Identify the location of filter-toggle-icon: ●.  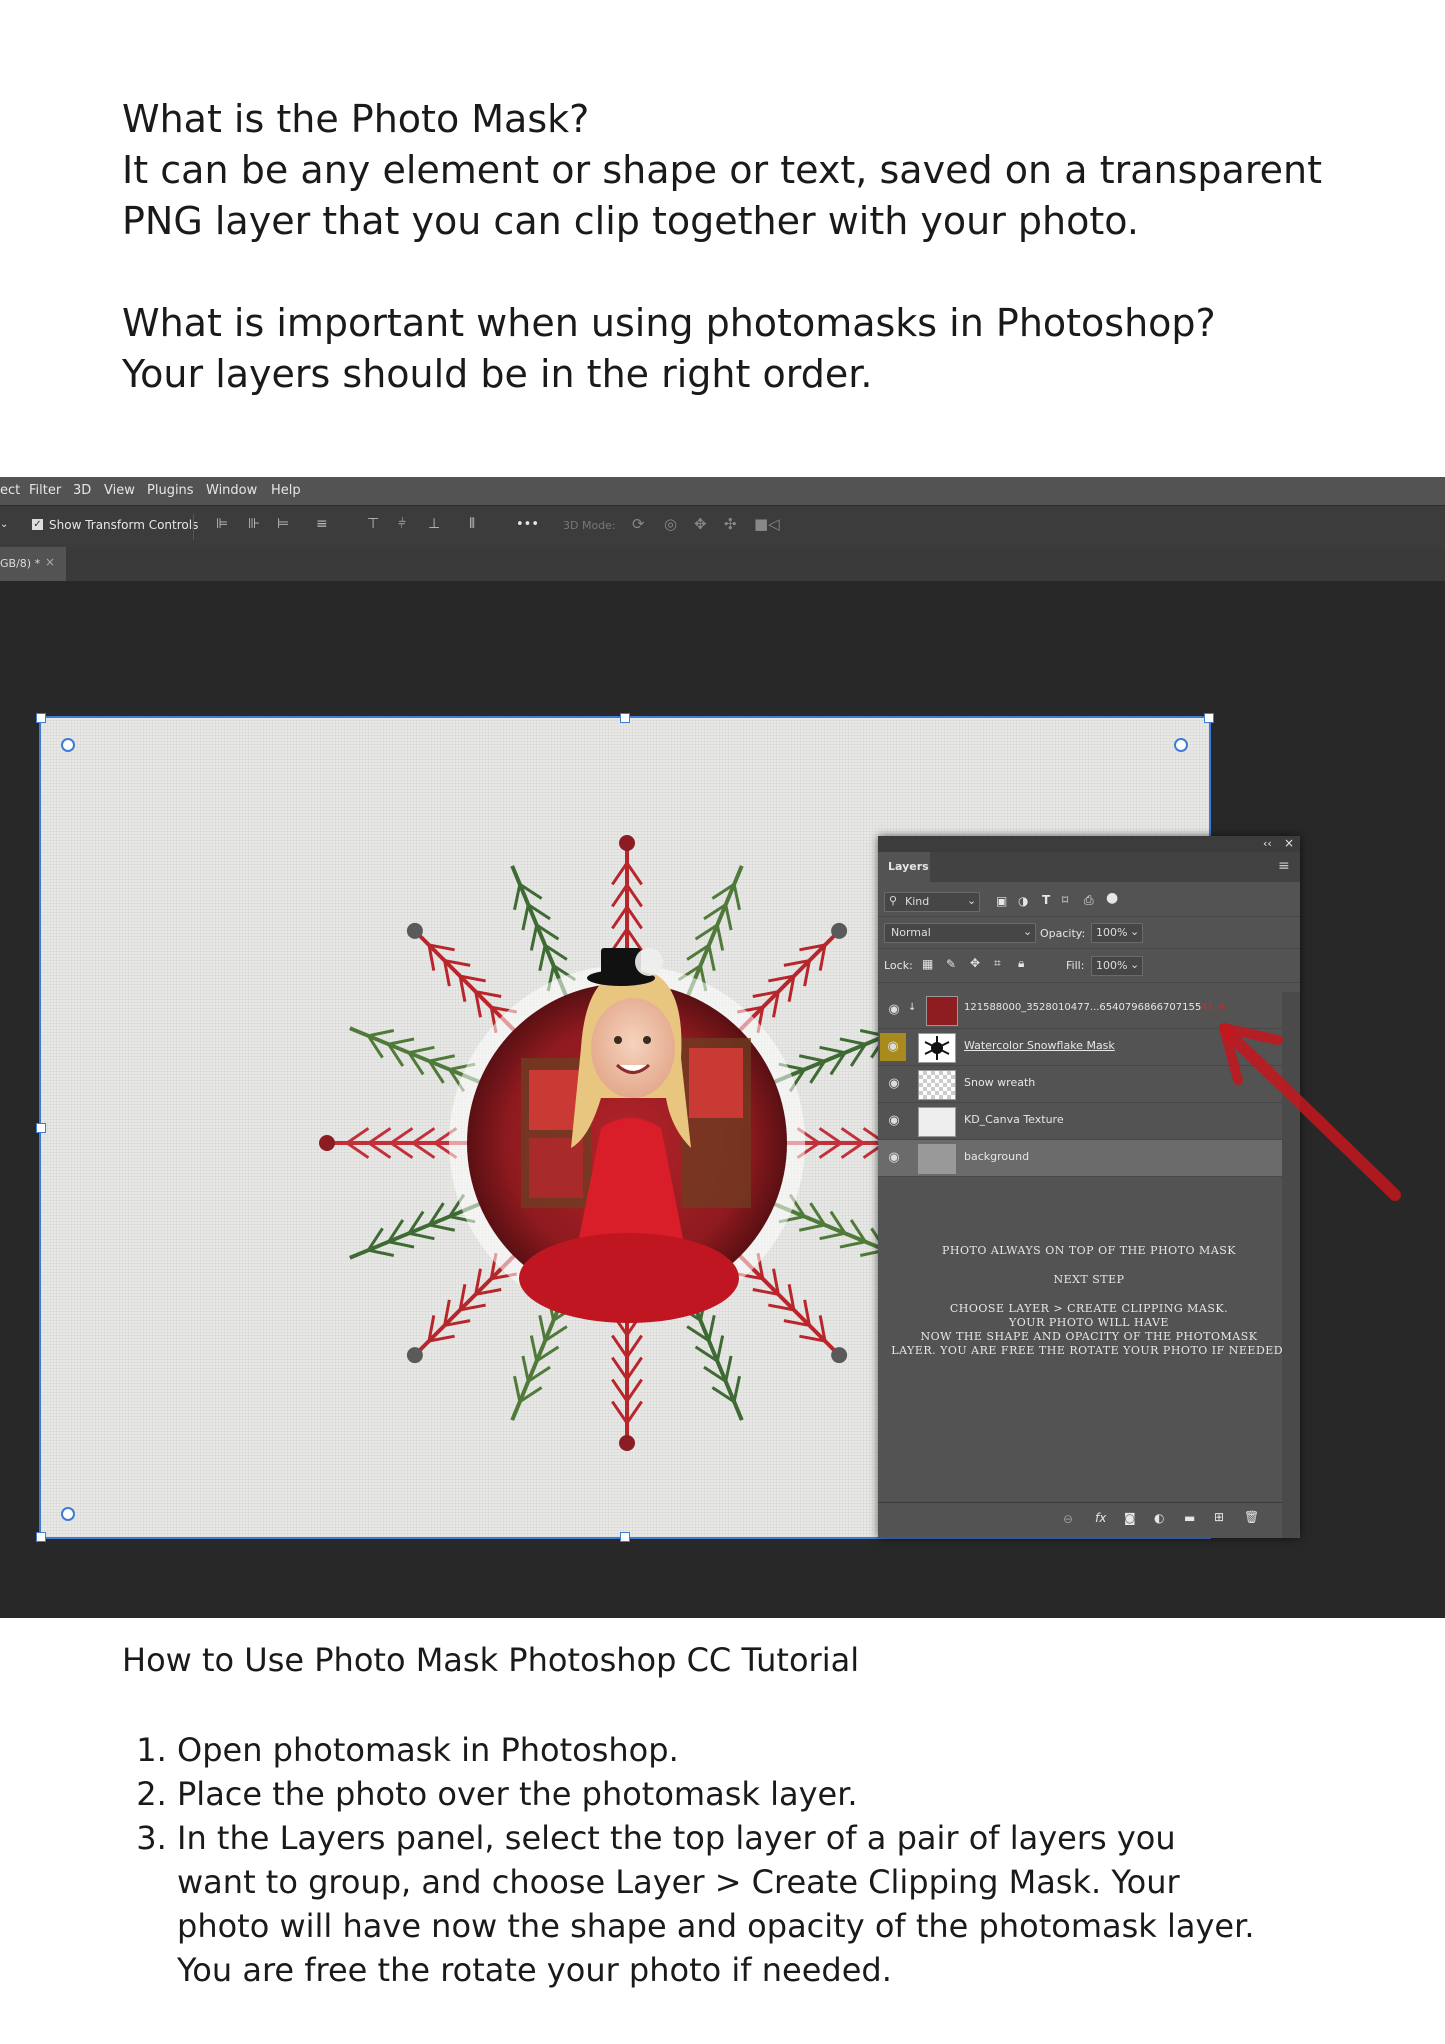
(1112, 898).